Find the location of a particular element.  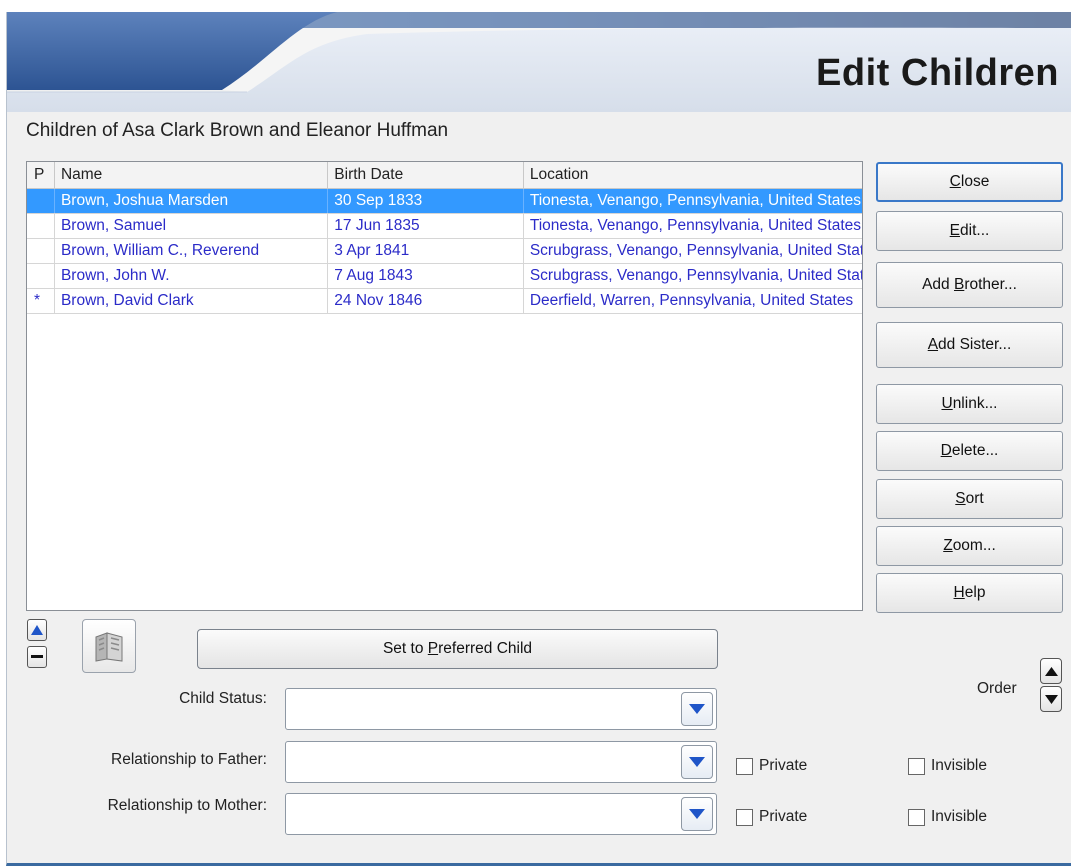

father-private-checkbox: Private is located at coordinates (771, 766).